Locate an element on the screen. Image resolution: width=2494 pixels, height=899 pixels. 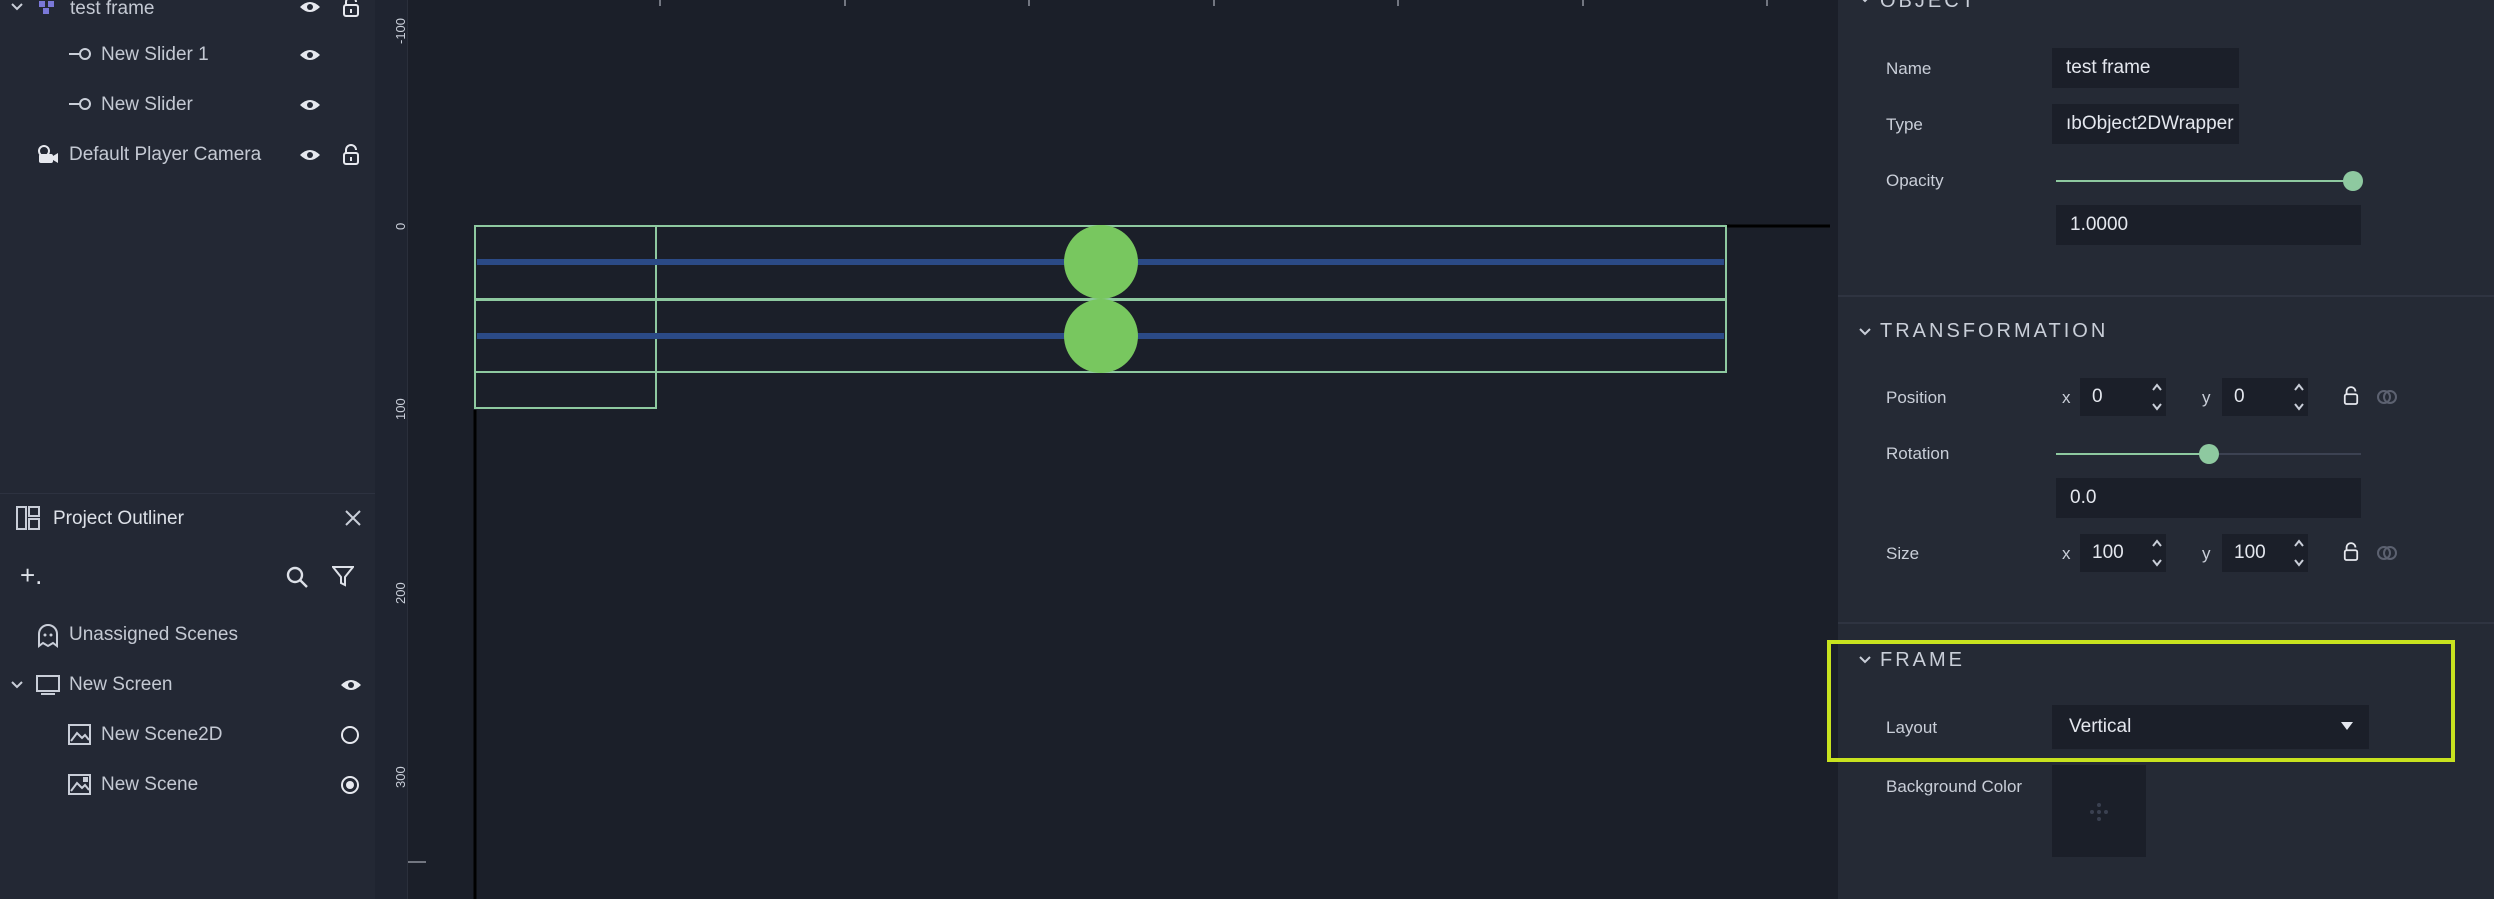
background-color-label: Background Color is located at coordinates (1954, 786).